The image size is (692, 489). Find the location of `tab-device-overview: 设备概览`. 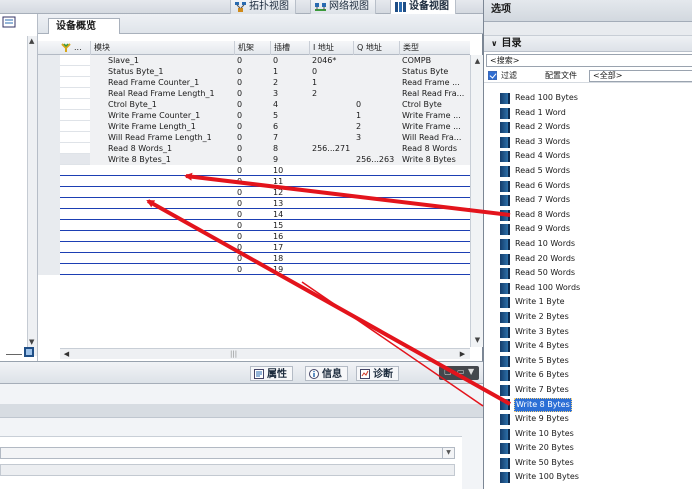

tab-device-overview: 设备概览 is located at coordinates (84, 26).